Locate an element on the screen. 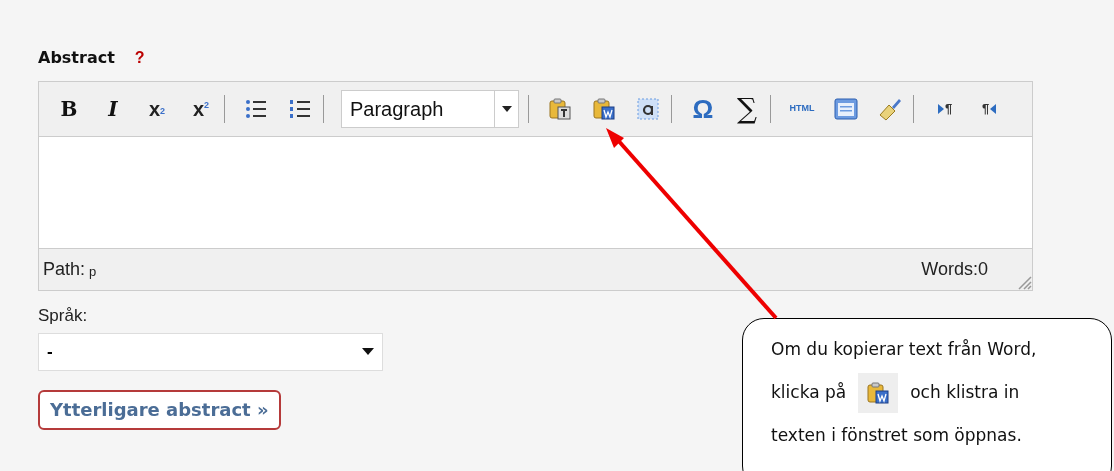 This screenshot has height=471, width=1114. arrow-left-icon is located at coordinates (993, 109).